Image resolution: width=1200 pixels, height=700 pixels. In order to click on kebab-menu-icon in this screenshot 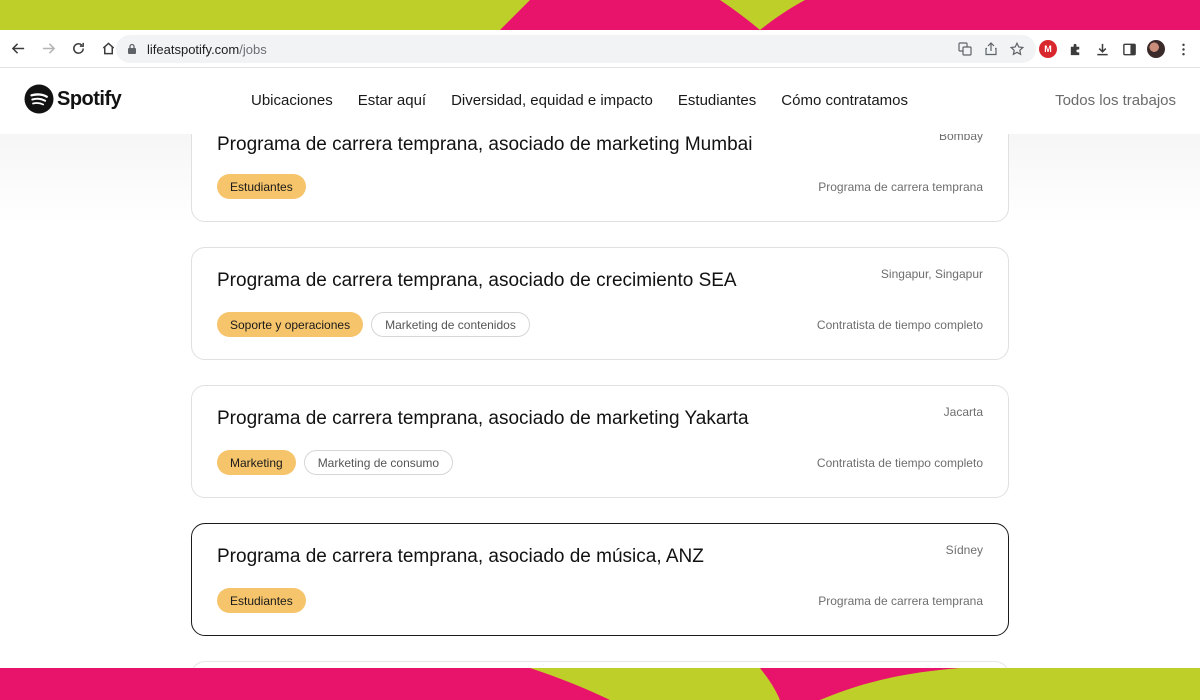, I will do `click(1183, 49)`.